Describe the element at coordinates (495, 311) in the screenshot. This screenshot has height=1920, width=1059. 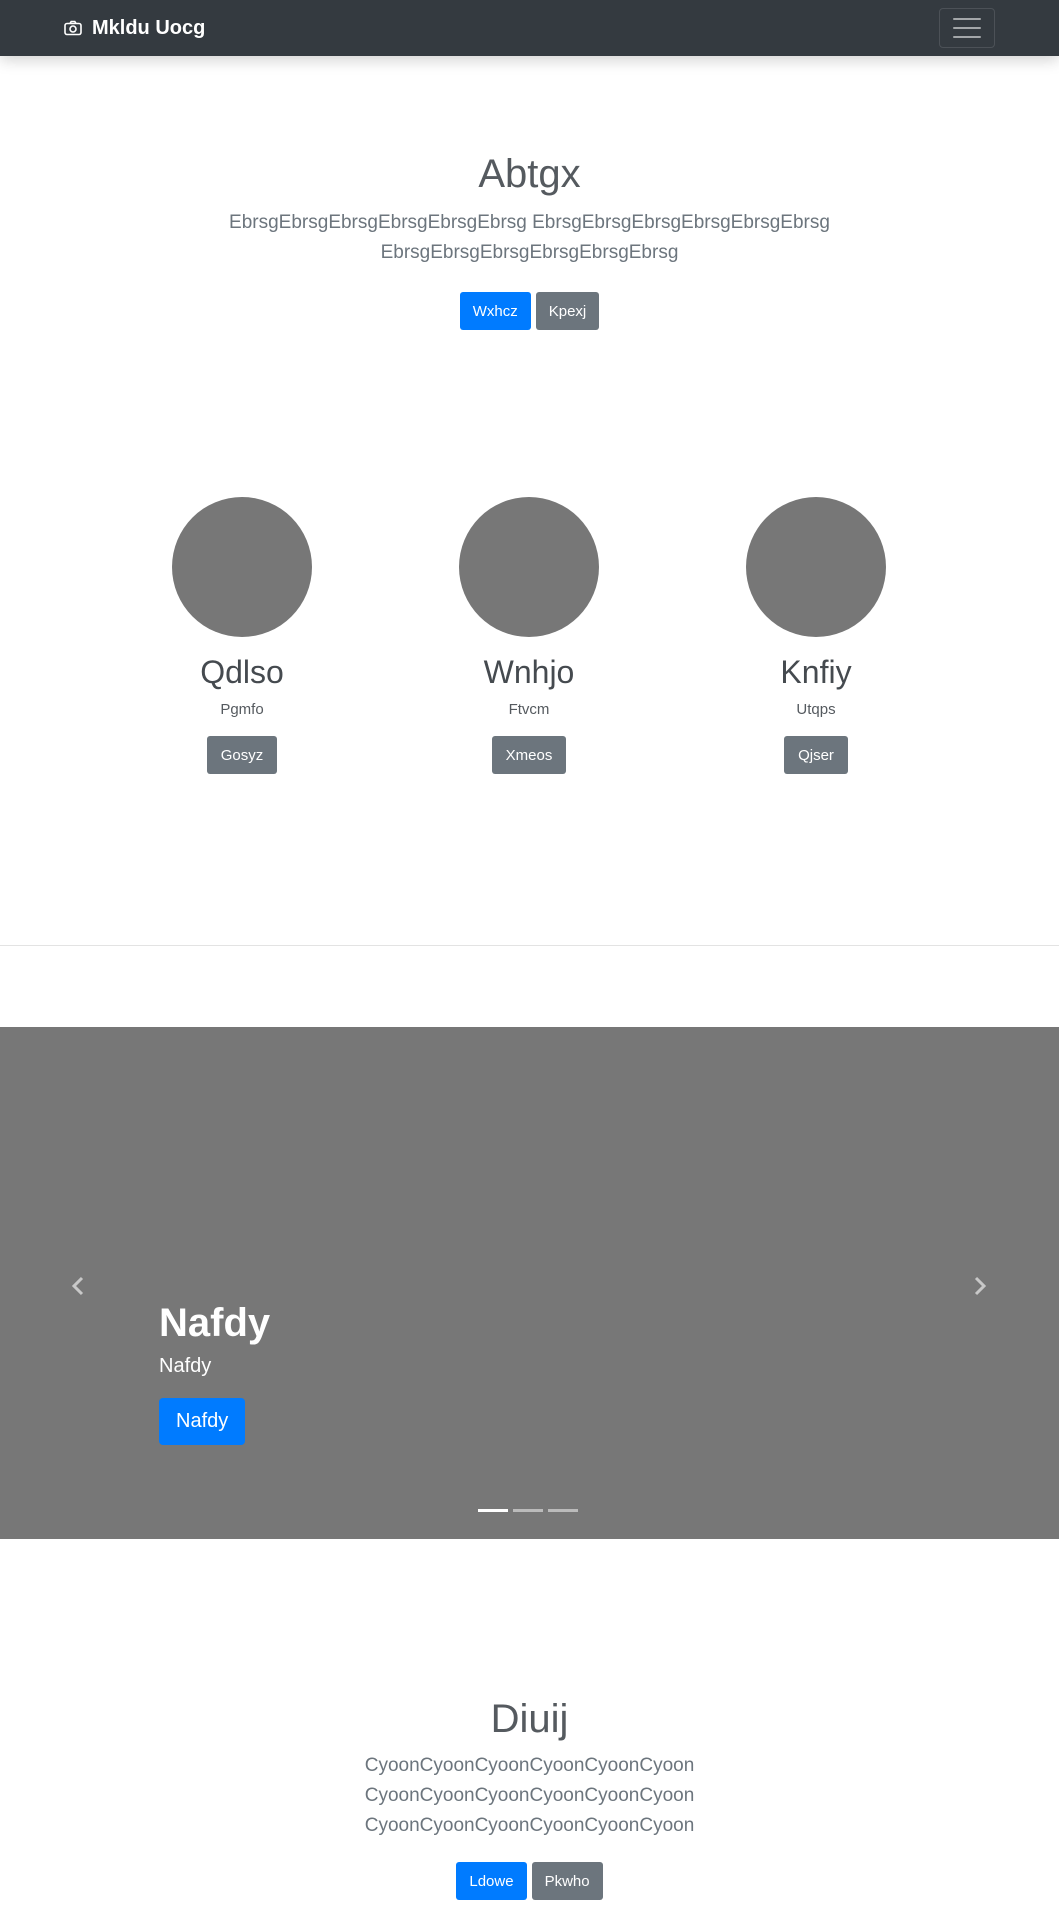
I see `hero-primary-button: Wxhcz` at that location.